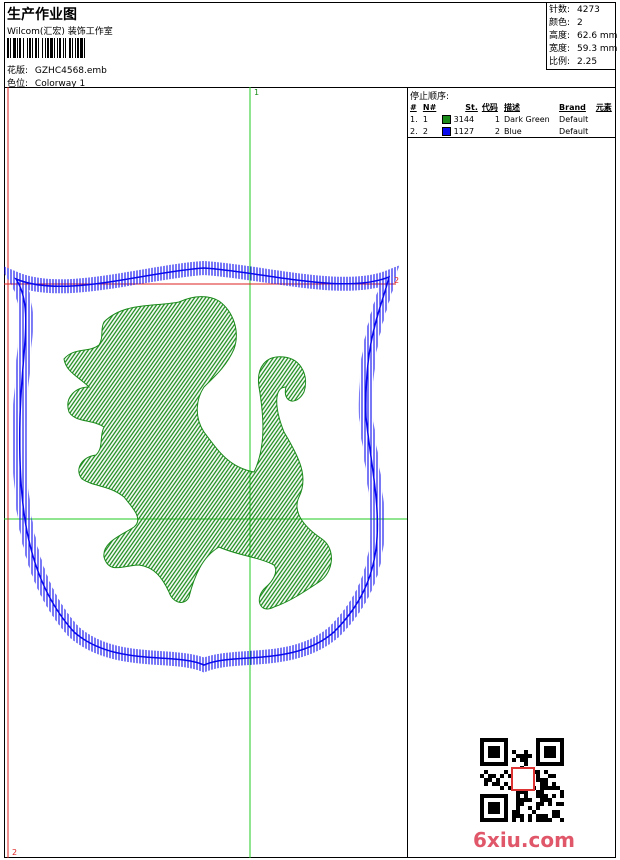 Image resolution: width=620 pixels, height=860 pixels. I want to click on width-row: 宽度: 59.3 mm, so click(583, 49).